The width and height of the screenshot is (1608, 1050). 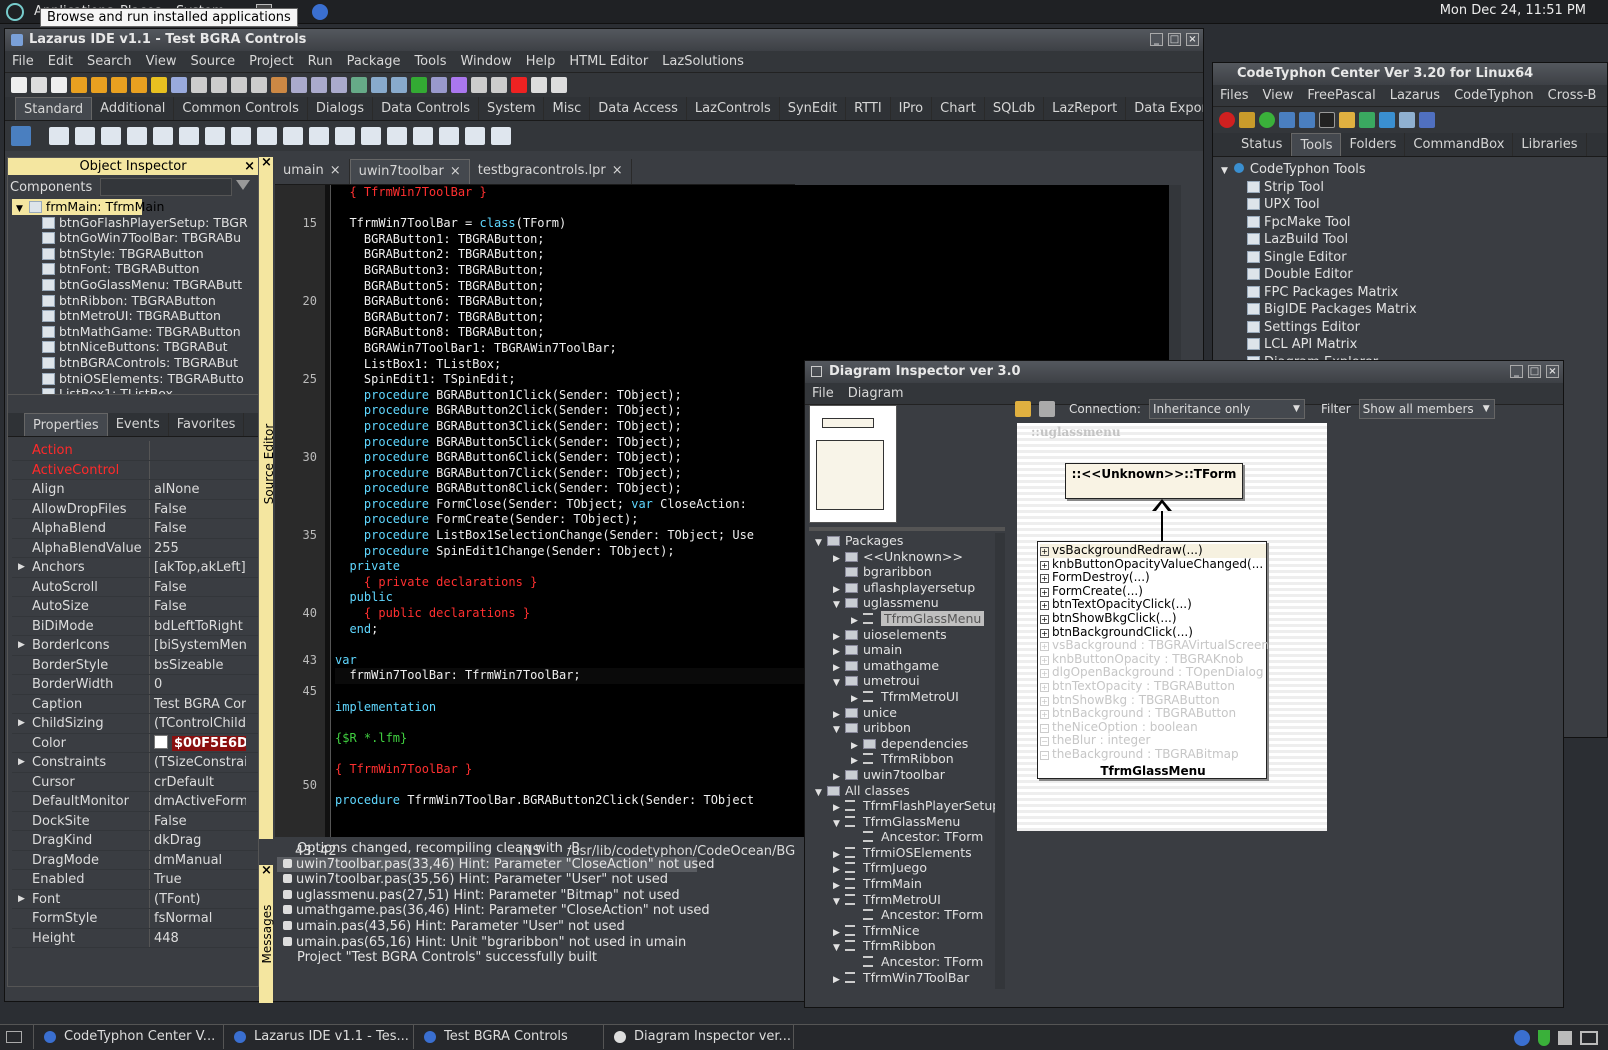 What do you see at coordinates (703, 61) in the screenshot?
I see `menu-item: LazSolutions` at bounding box center [703, 61].